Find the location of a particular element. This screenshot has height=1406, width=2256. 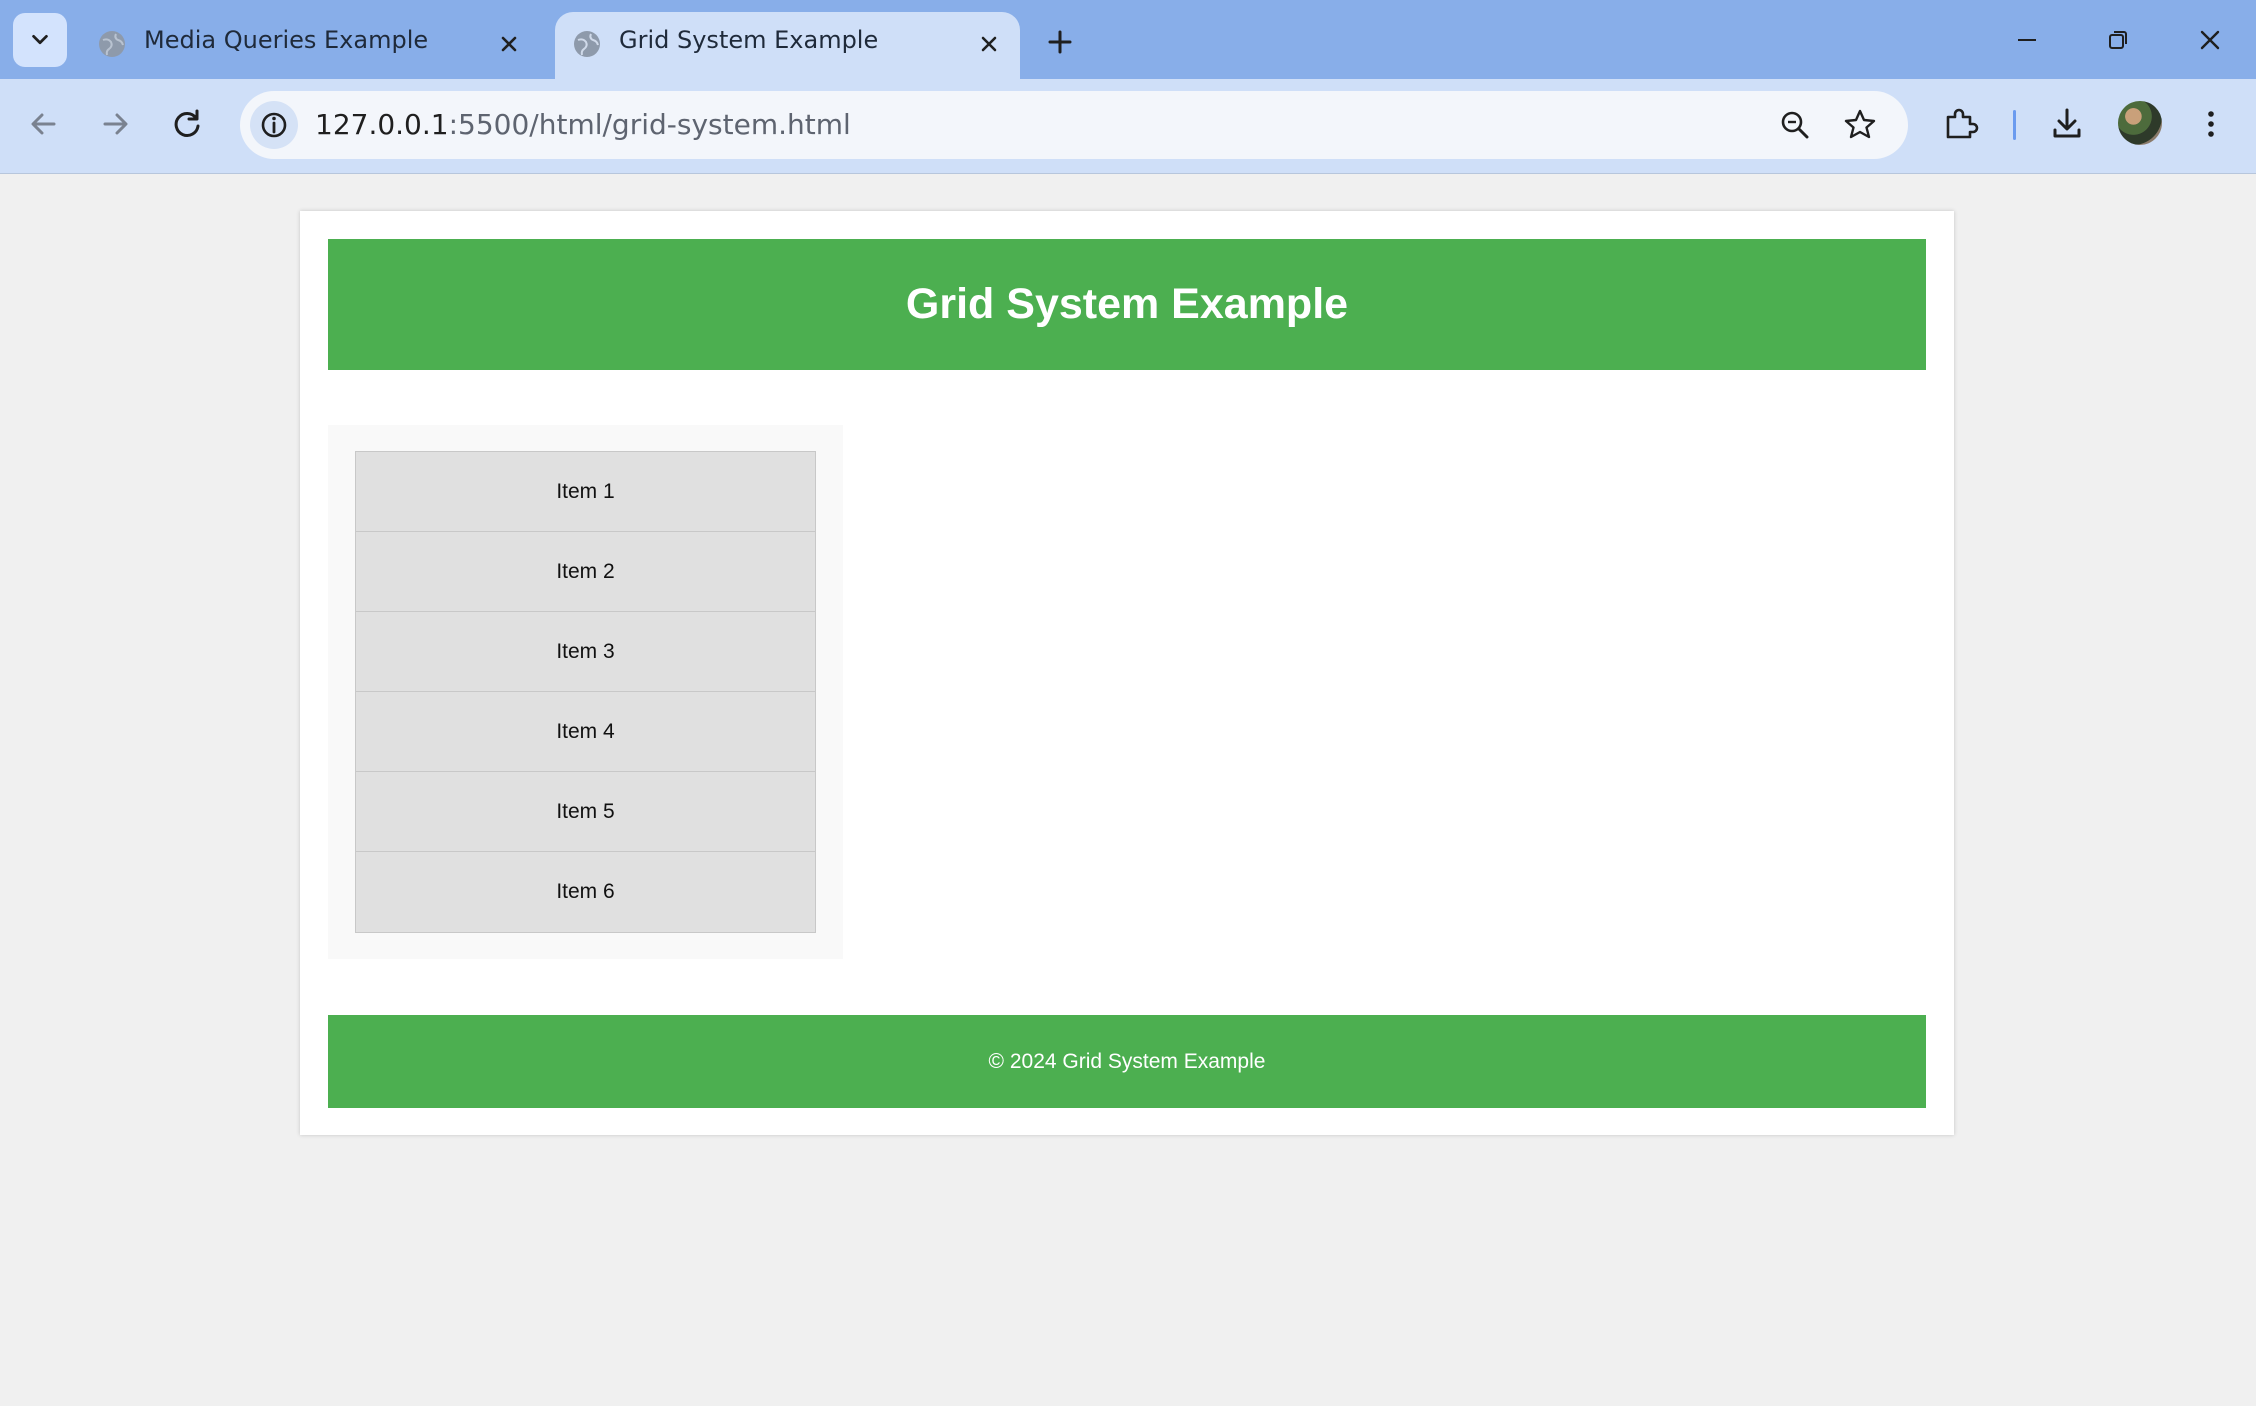

footer-text: © 2024 Grid System Example is located at coordinates (1127, 1061).